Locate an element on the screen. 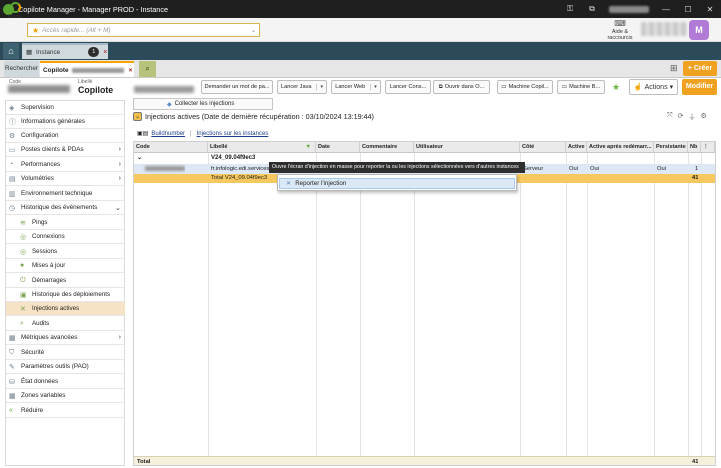 Image resolution: width=721 pixels, height=468 pixels. data-icon: ⛁ is located at coordinates (12, 382).